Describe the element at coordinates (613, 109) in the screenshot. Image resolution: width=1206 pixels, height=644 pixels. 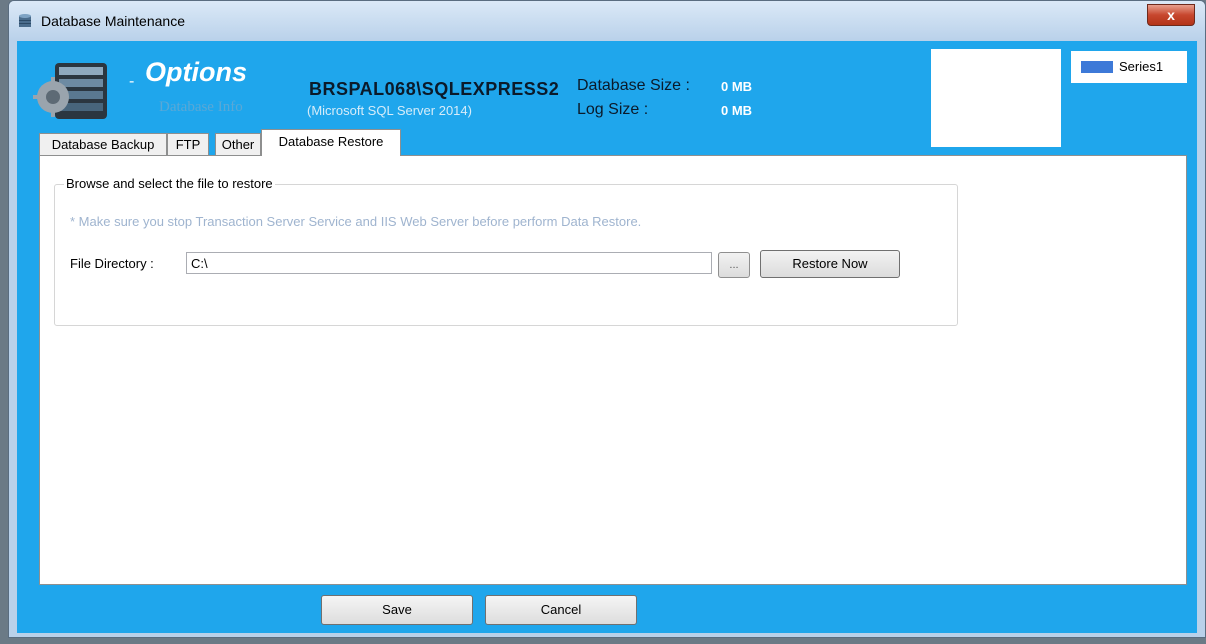
I see `log-size-label: Log Size :` at that location.